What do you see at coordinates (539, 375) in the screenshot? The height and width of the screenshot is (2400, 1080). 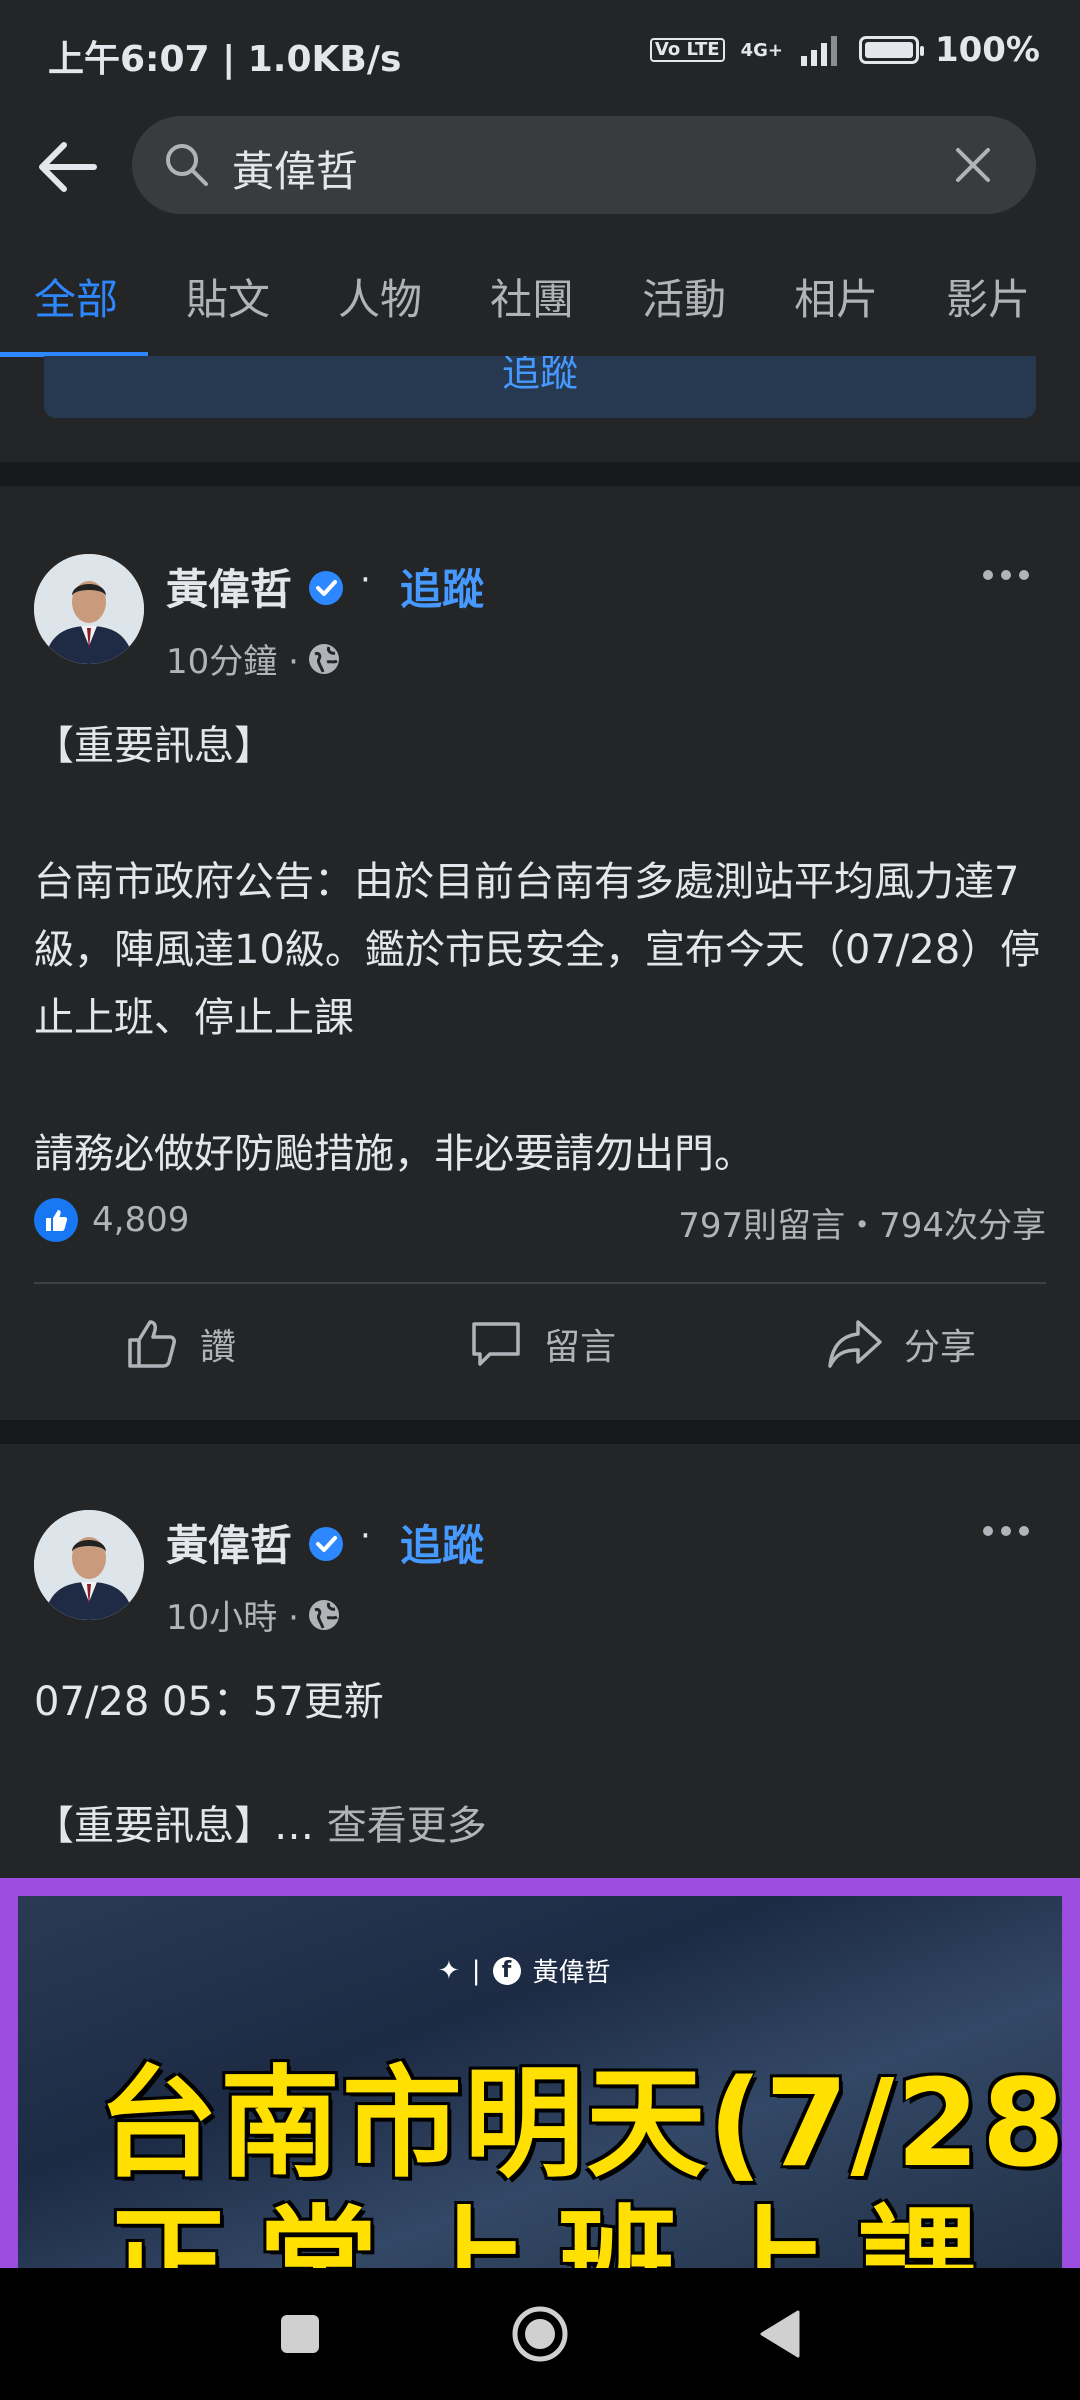 I see `follow-button-label: 追蹤` at bounding box center [539, 375].